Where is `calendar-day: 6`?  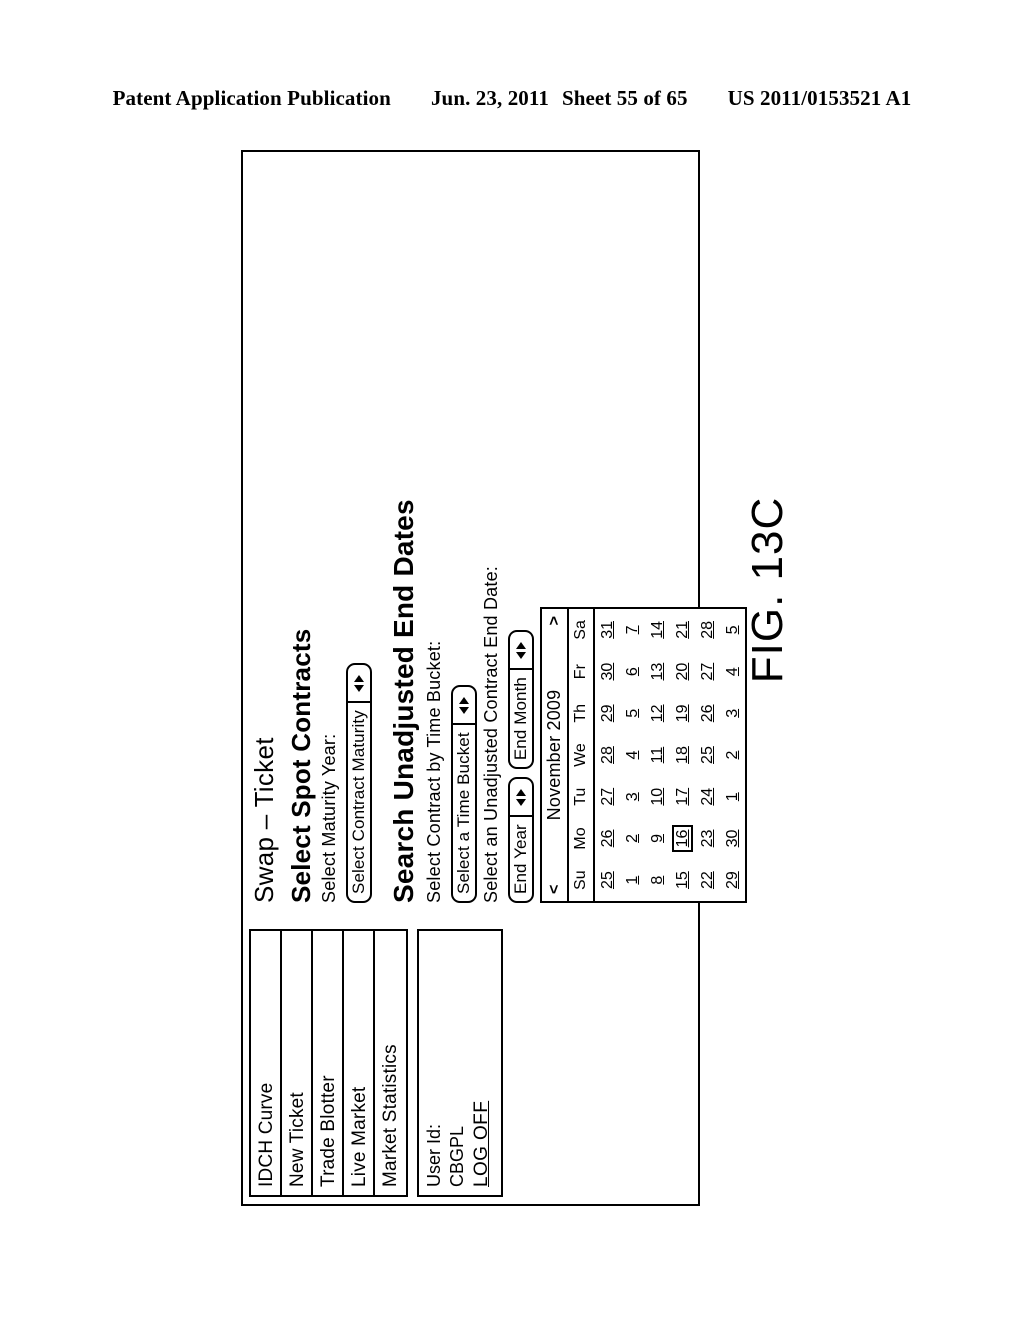 calendar-day: 6 is located at coordinates (632, 672).